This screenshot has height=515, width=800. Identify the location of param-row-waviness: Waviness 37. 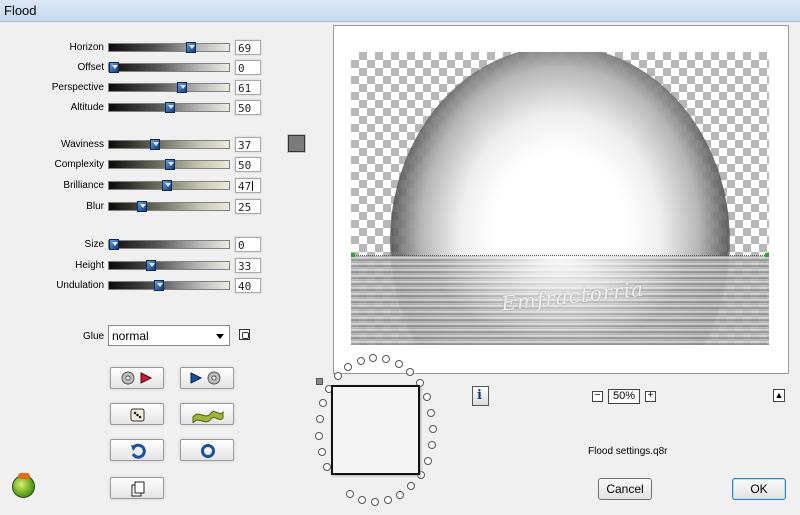
(135, 145).